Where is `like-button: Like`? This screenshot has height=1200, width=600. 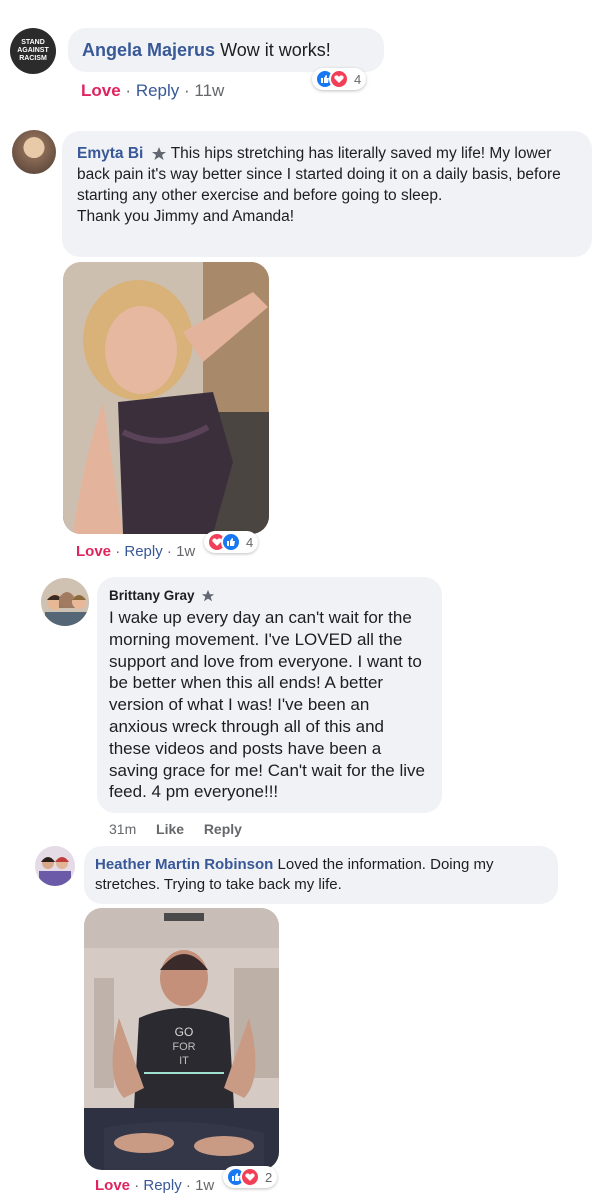
like-button: Like is located at coordinates (170, 829).